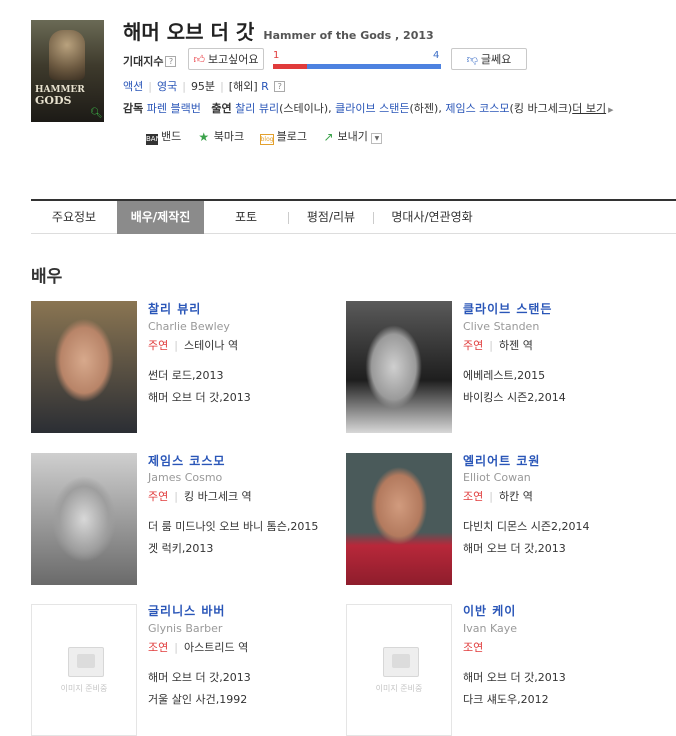 This screenshot has width=676, height=736. Describe the element at coordinates (185, 477) in the screenshot. I see `actor-name-en: James Cosmo` at that location.